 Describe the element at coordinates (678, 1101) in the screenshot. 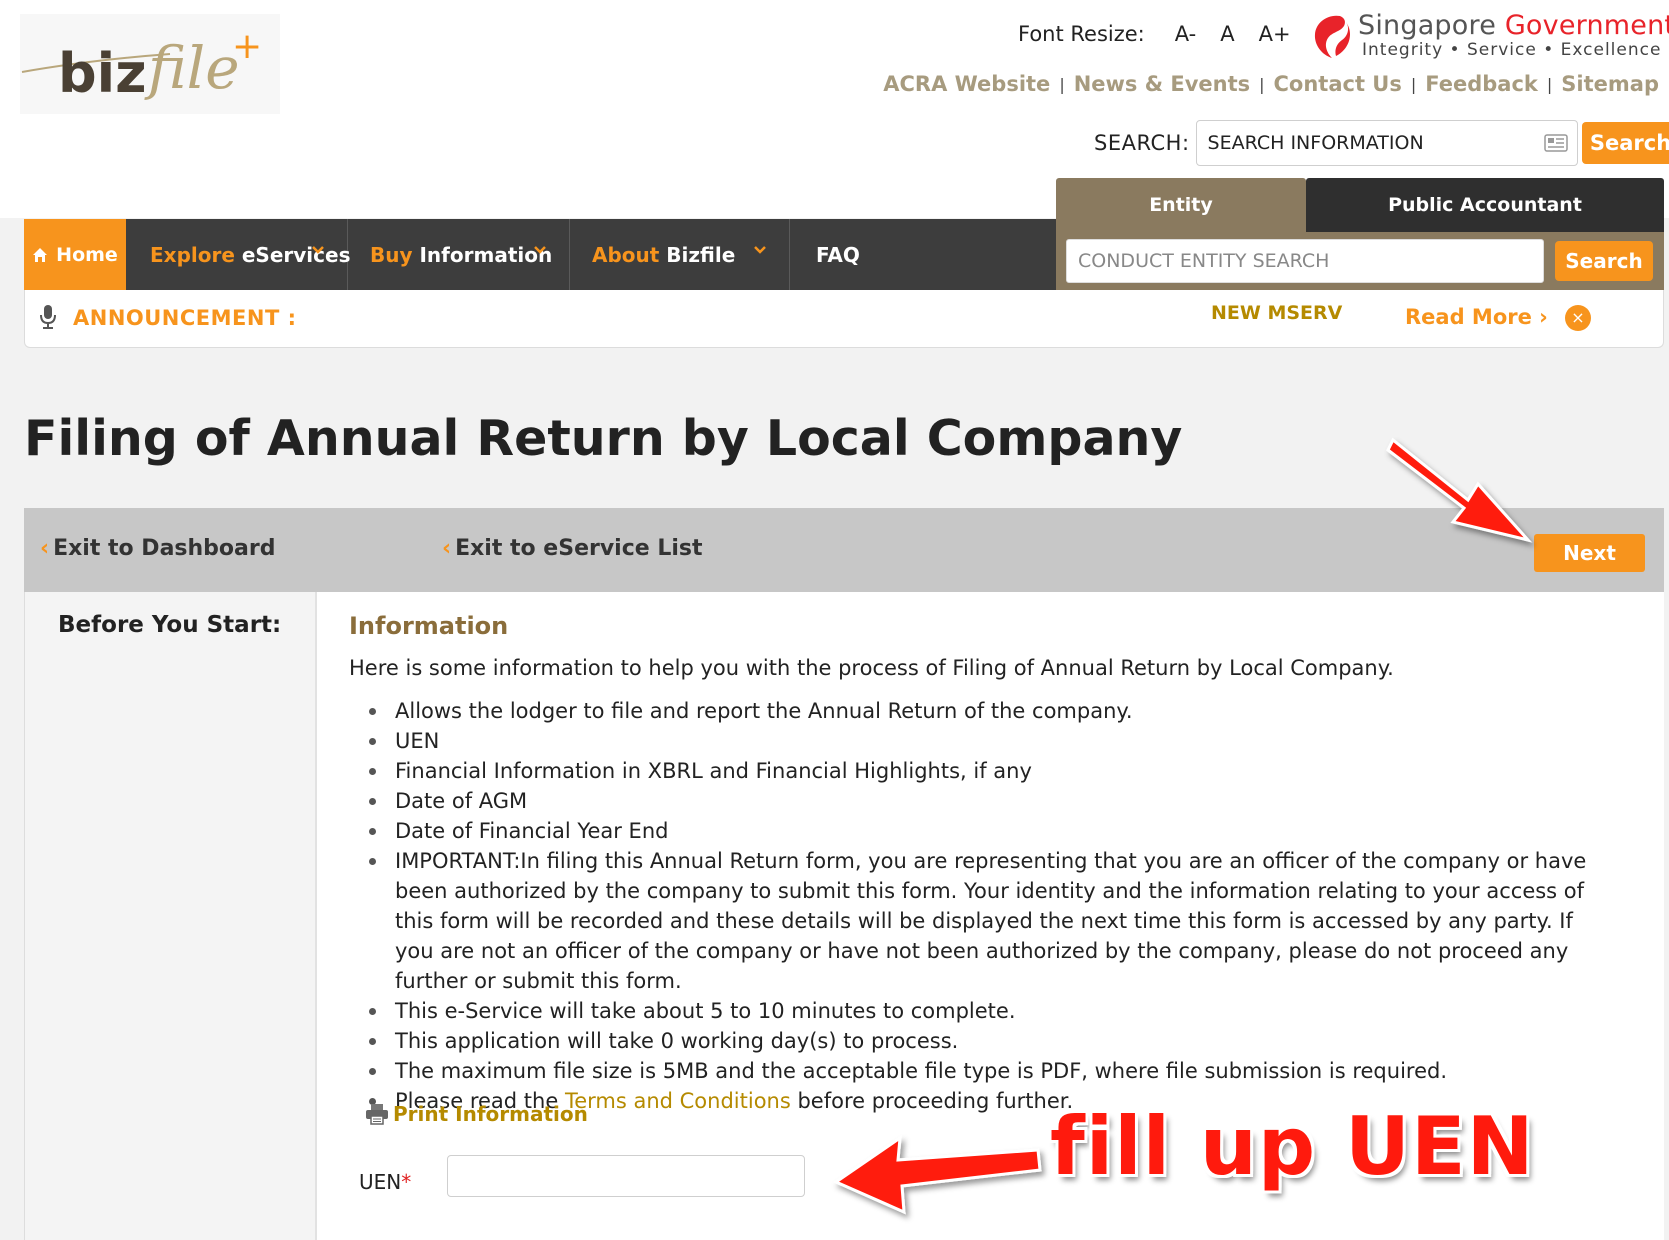

I see `terms-and-conditions-link: Terms and Conditions` at that location.